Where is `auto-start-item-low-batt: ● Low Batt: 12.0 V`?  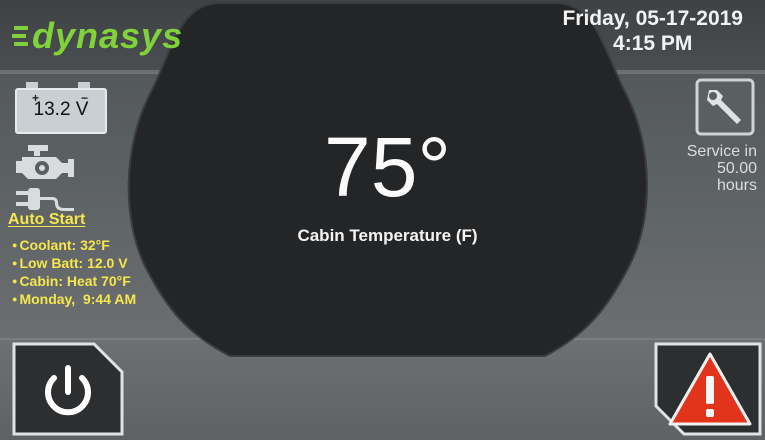
auto-start-item-low-batt: ● Low Batt: 12.0 V is located at coordinates (70, 263).